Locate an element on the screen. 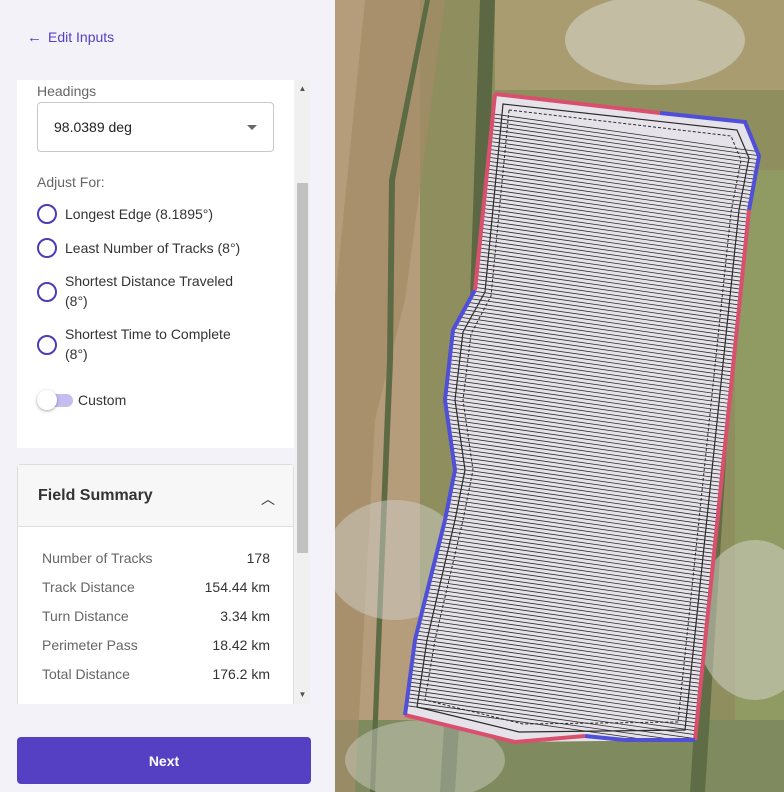 Image resolution: width=784 pixels, height=792 pixels. arrow-left-icon: ← is located at coordinates (34, 37).